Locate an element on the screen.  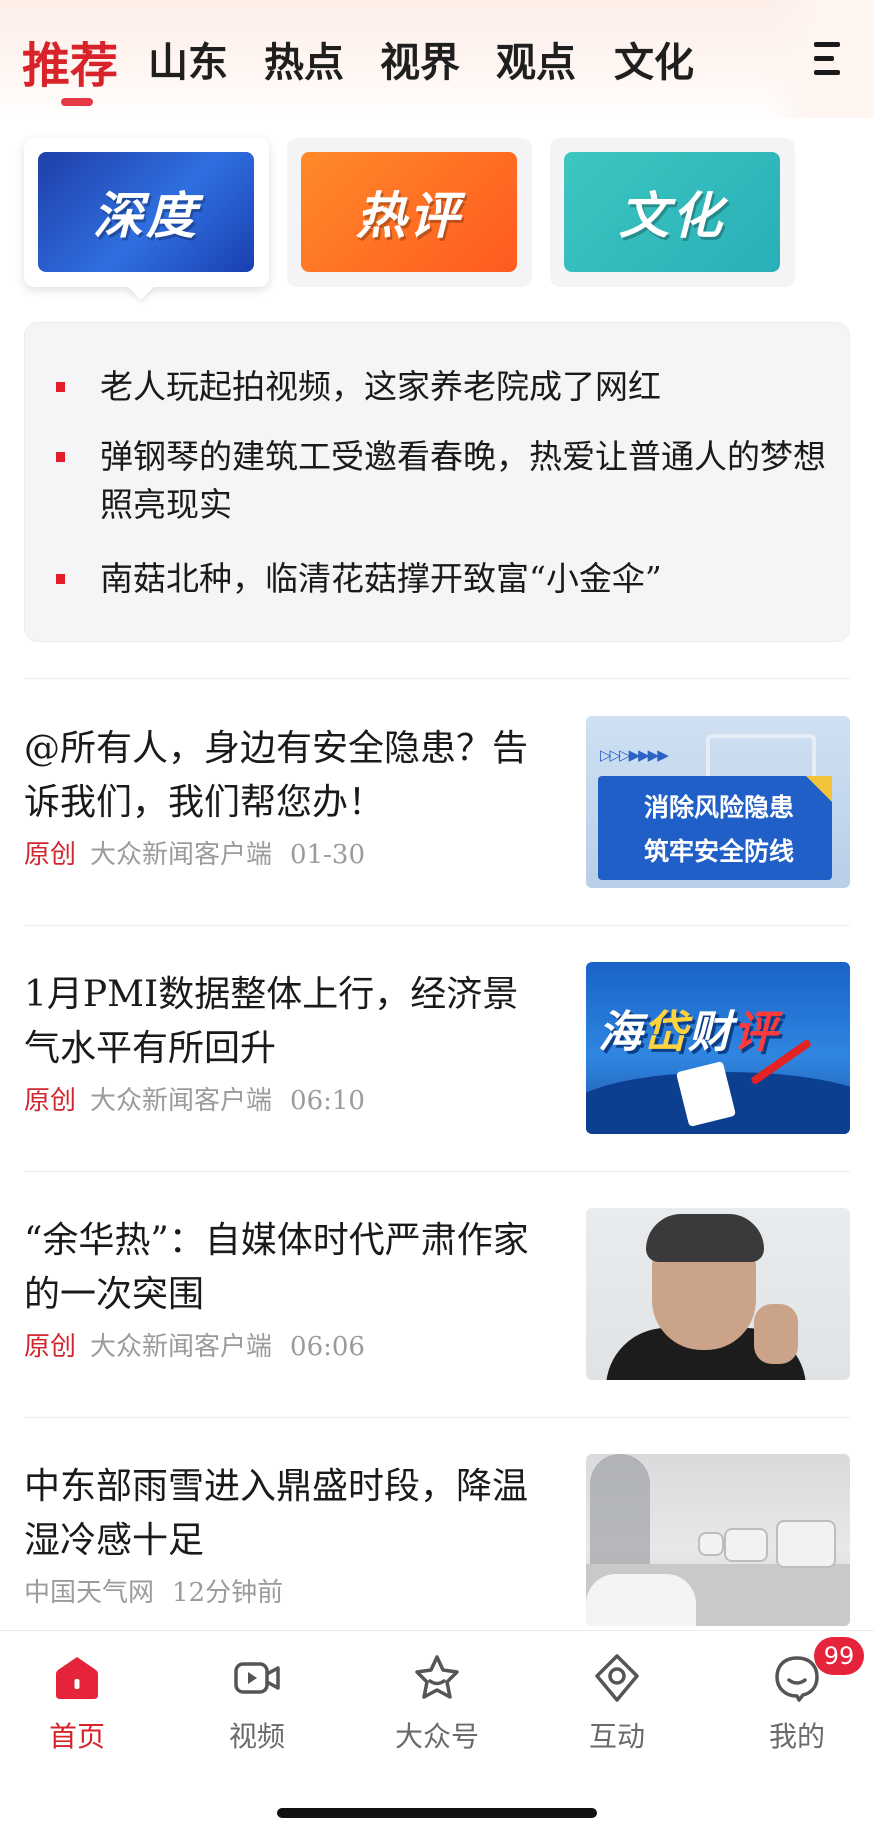
bottom-navigation: 首页 视频 大众号 互动 我的 is located at coordinates (437, 1727).